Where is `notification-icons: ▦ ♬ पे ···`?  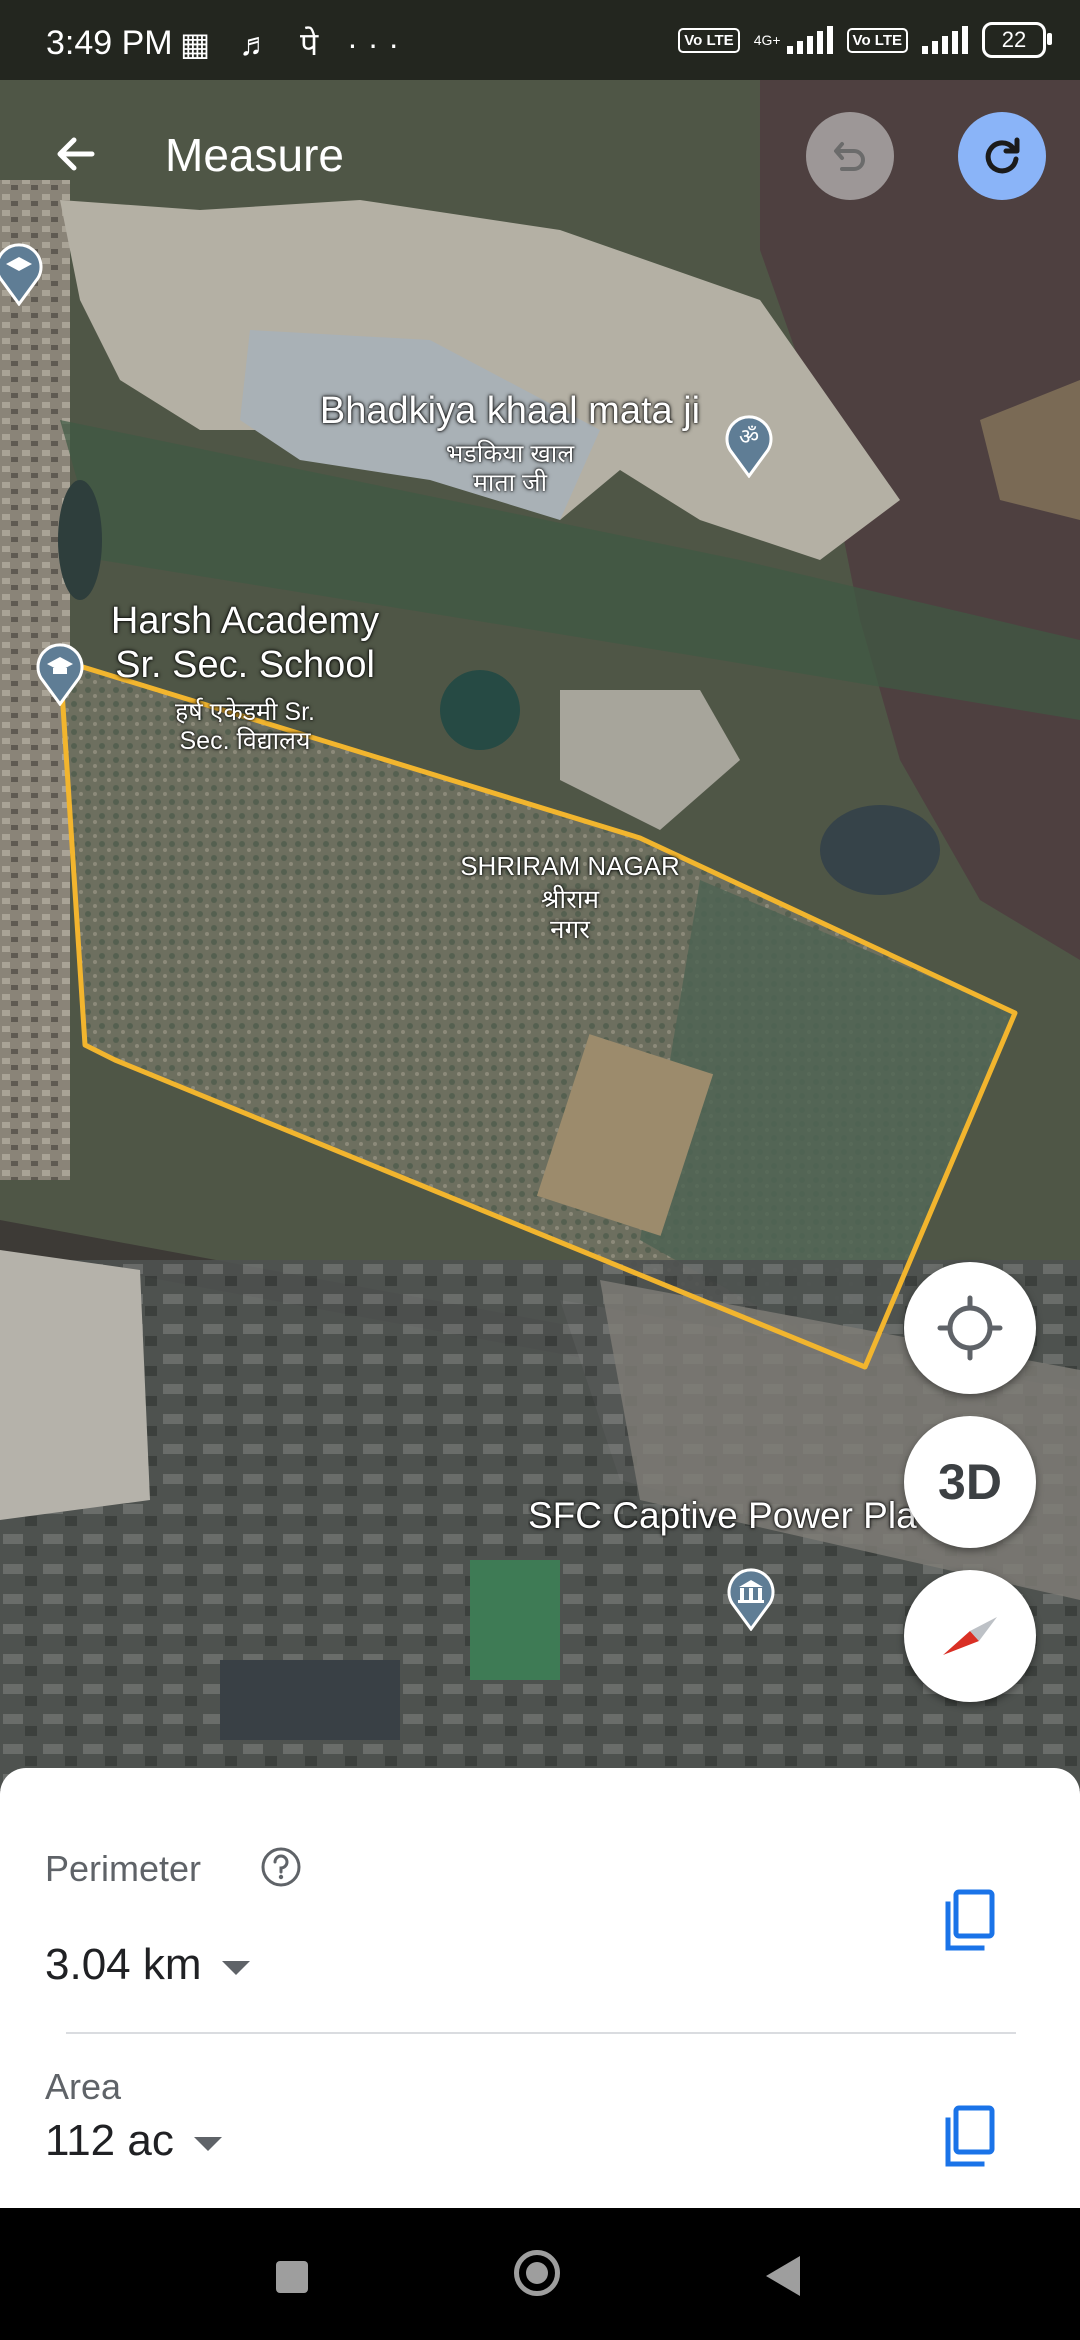 notification-icons: ▦ ♬ पे ··· is located at coordinates (295, 44).